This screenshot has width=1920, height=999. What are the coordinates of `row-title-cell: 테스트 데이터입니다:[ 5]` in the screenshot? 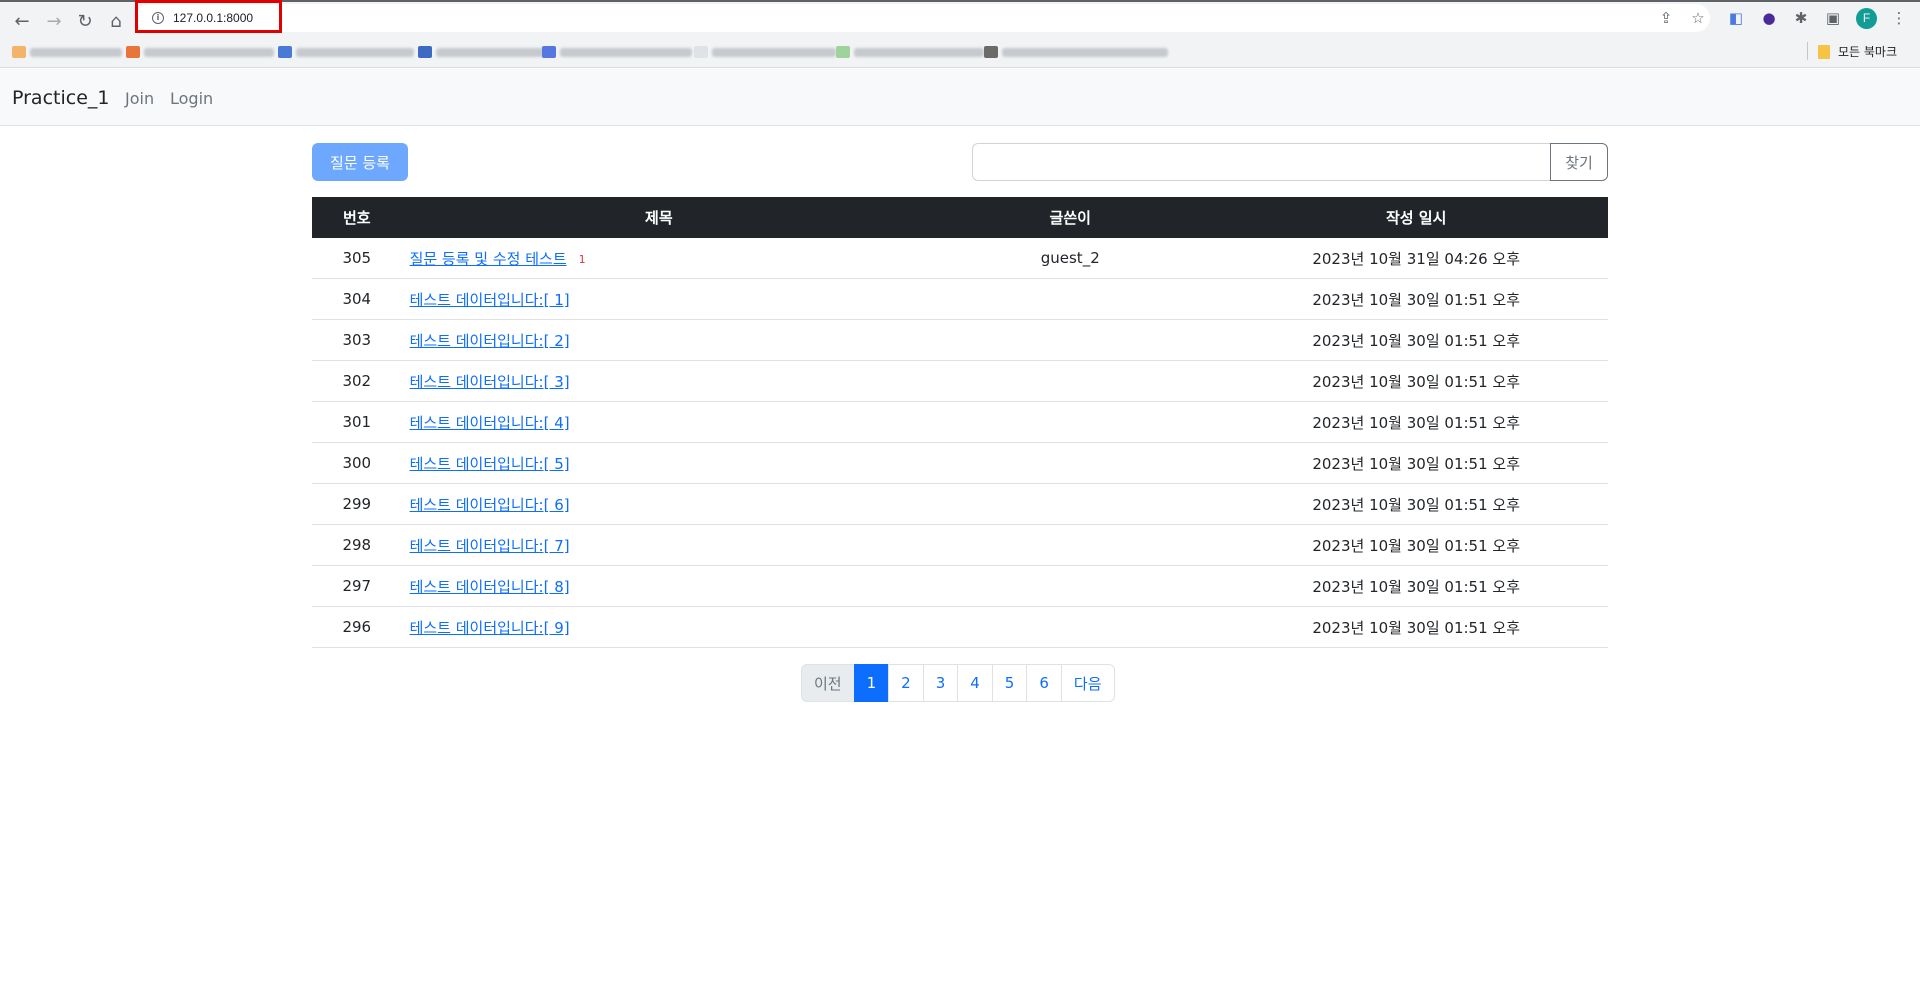 It's located at (659, 463).